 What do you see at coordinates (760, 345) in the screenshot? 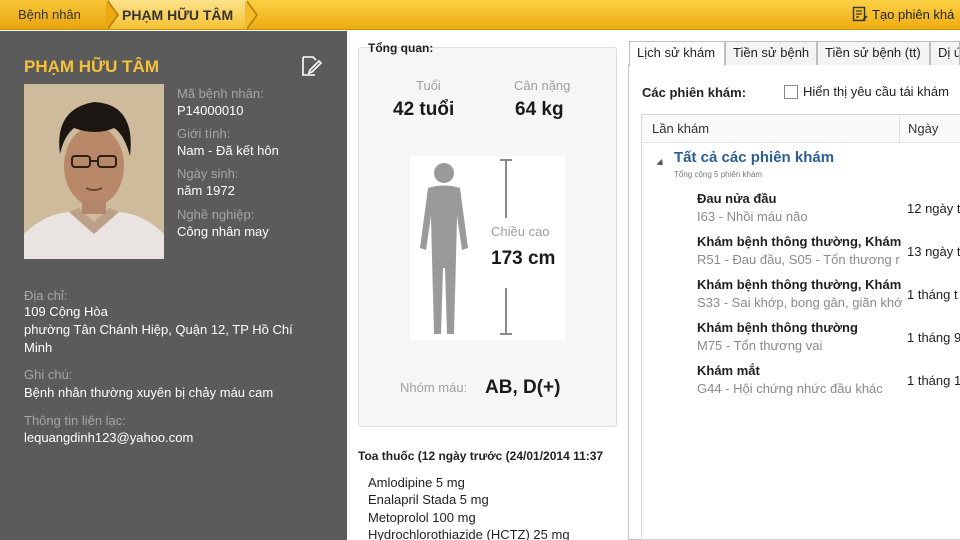
I see `visit-diagnosis: M75 - Tổn thương vai` at bounding box center [760, 345].